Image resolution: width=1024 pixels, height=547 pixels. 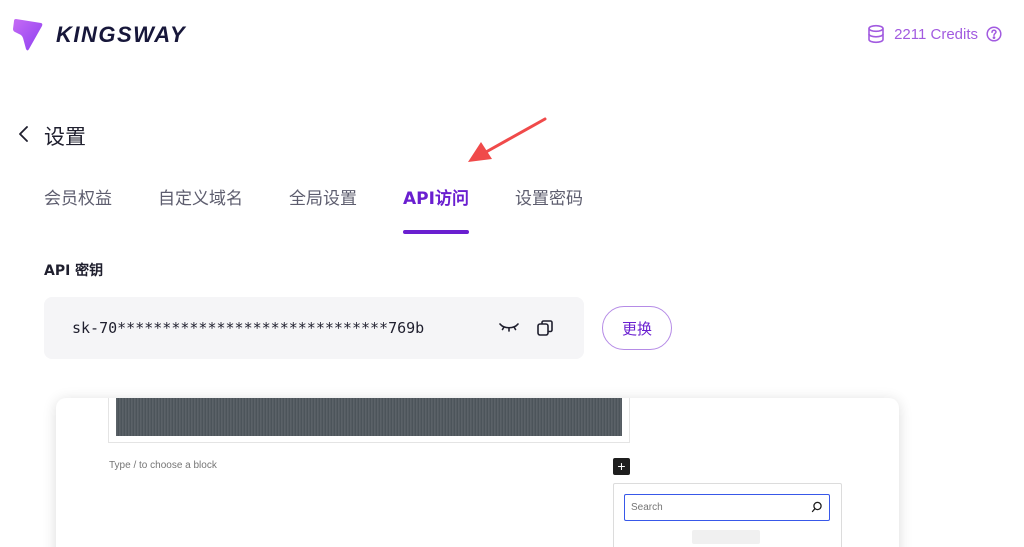 I want to click on api-key-label: API 密钥, so click(x=74, y=271).